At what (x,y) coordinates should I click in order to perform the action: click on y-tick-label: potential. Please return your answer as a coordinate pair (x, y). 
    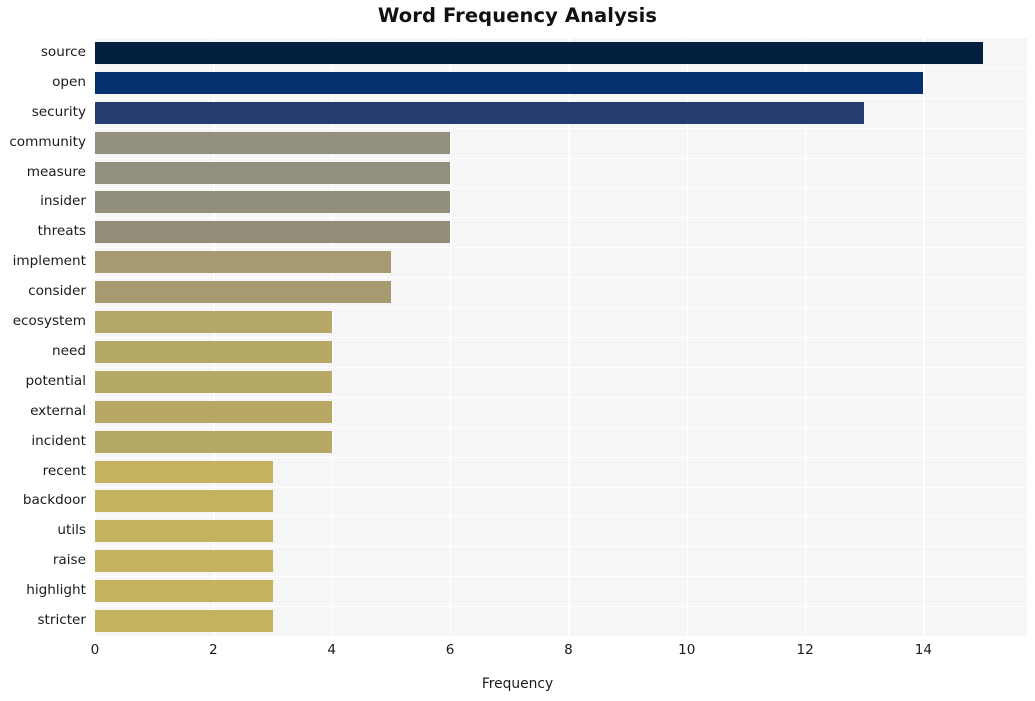
    Looking at the image, I should click on (55, 380).